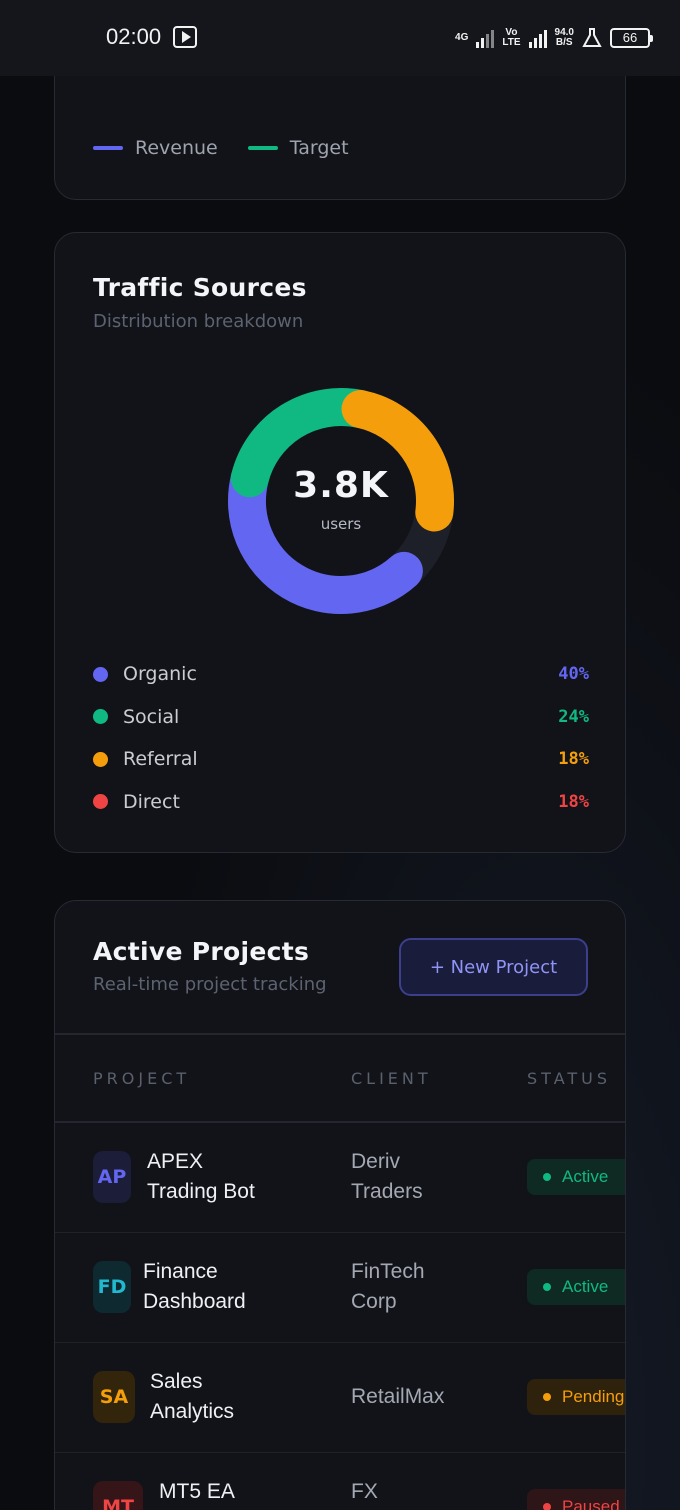 The height and width of the screenshot is (1510, 680). What do you see at coordinates (151, 716) in the screenshot?
I see `source-name: Social` at bounding box center [151, 716].